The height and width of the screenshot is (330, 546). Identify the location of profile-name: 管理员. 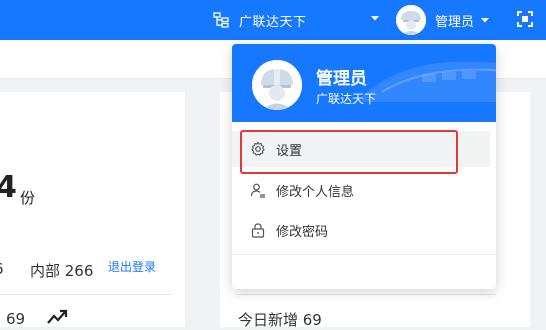
(341, 79).